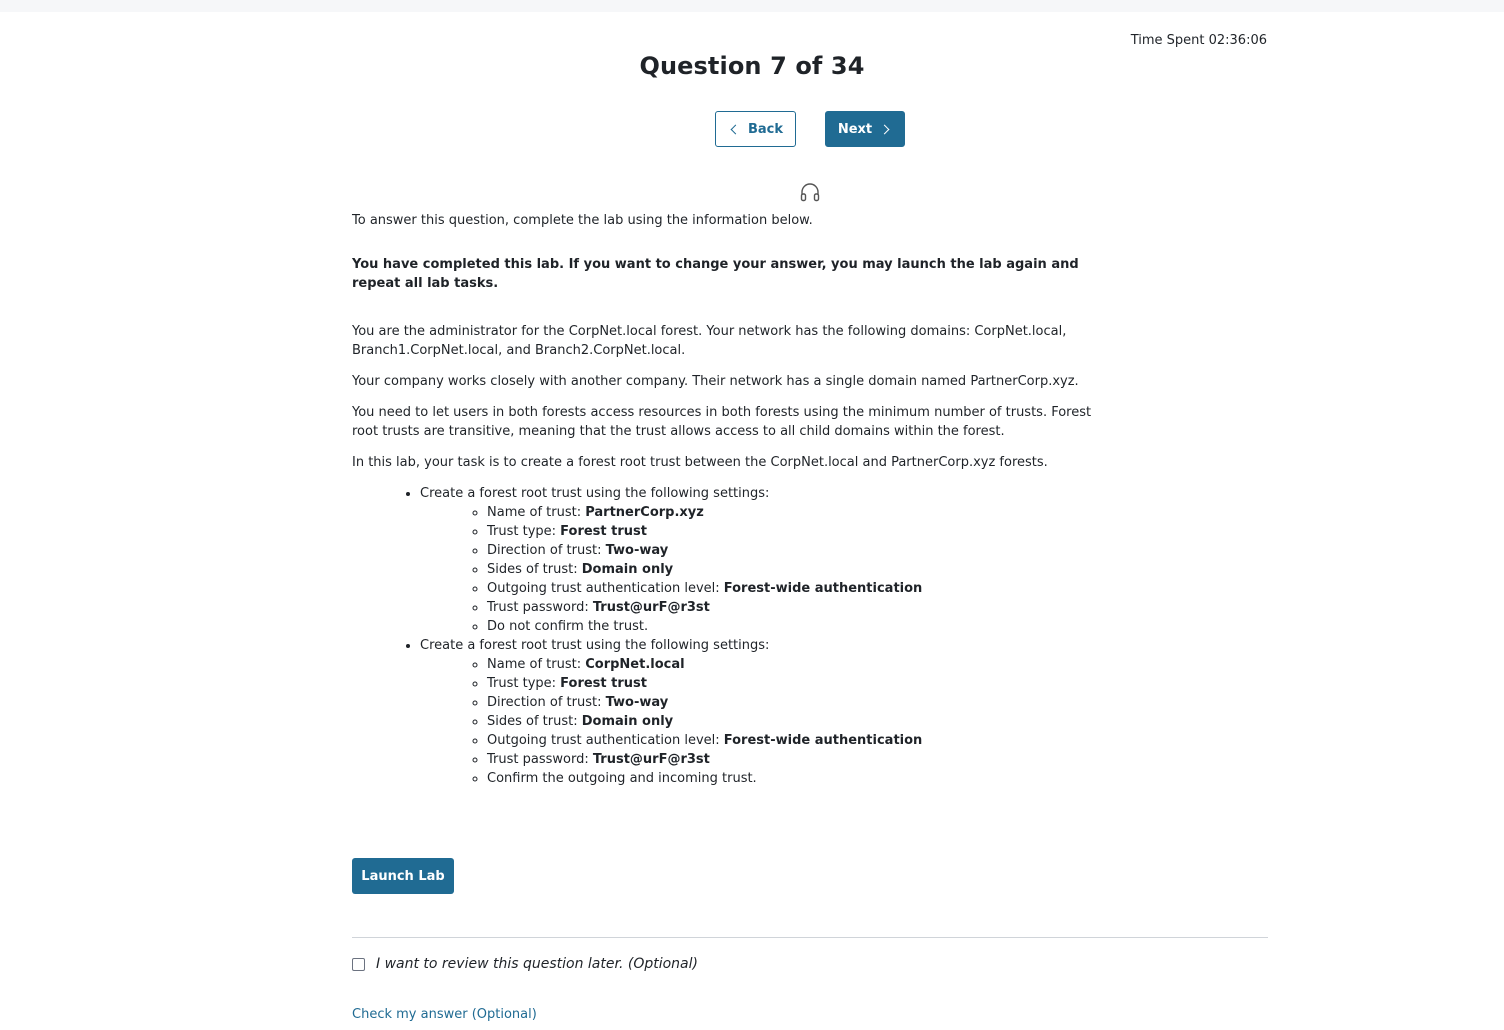 This screenshot has height=1030, width=1504. I want to click on chevron-left-icon, so click(735, 129).